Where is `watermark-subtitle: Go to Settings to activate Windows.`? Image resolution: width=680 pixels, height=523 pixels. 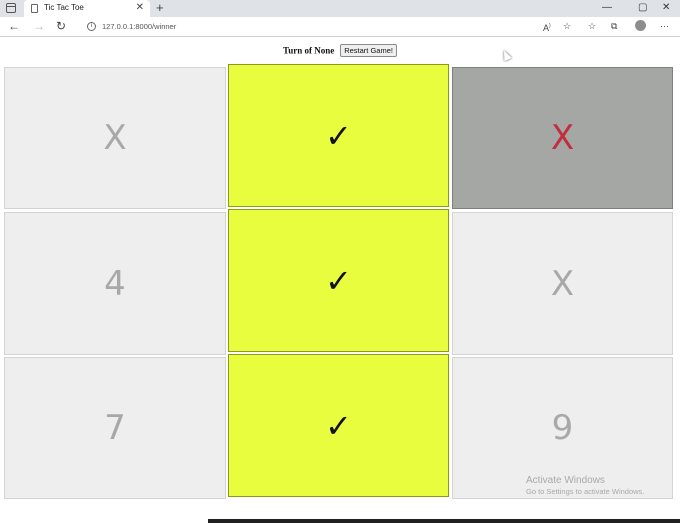
watermark-subtitle: Go to Settings to activate Windows. is located at coordinates (585, 491).